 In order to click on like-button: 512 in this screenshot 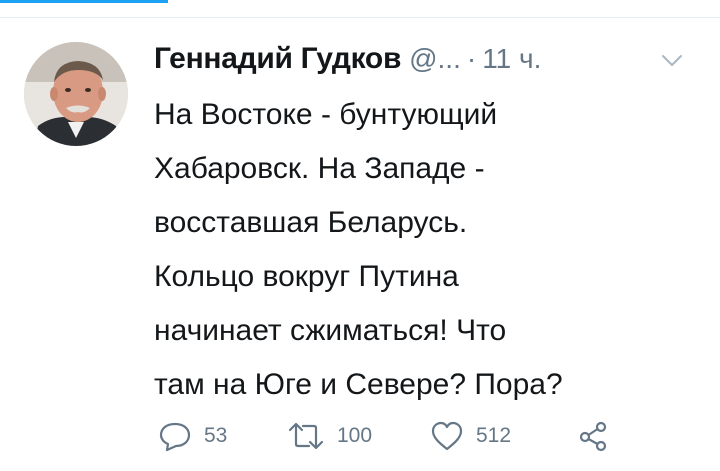, I will do `click(470, 436)`.